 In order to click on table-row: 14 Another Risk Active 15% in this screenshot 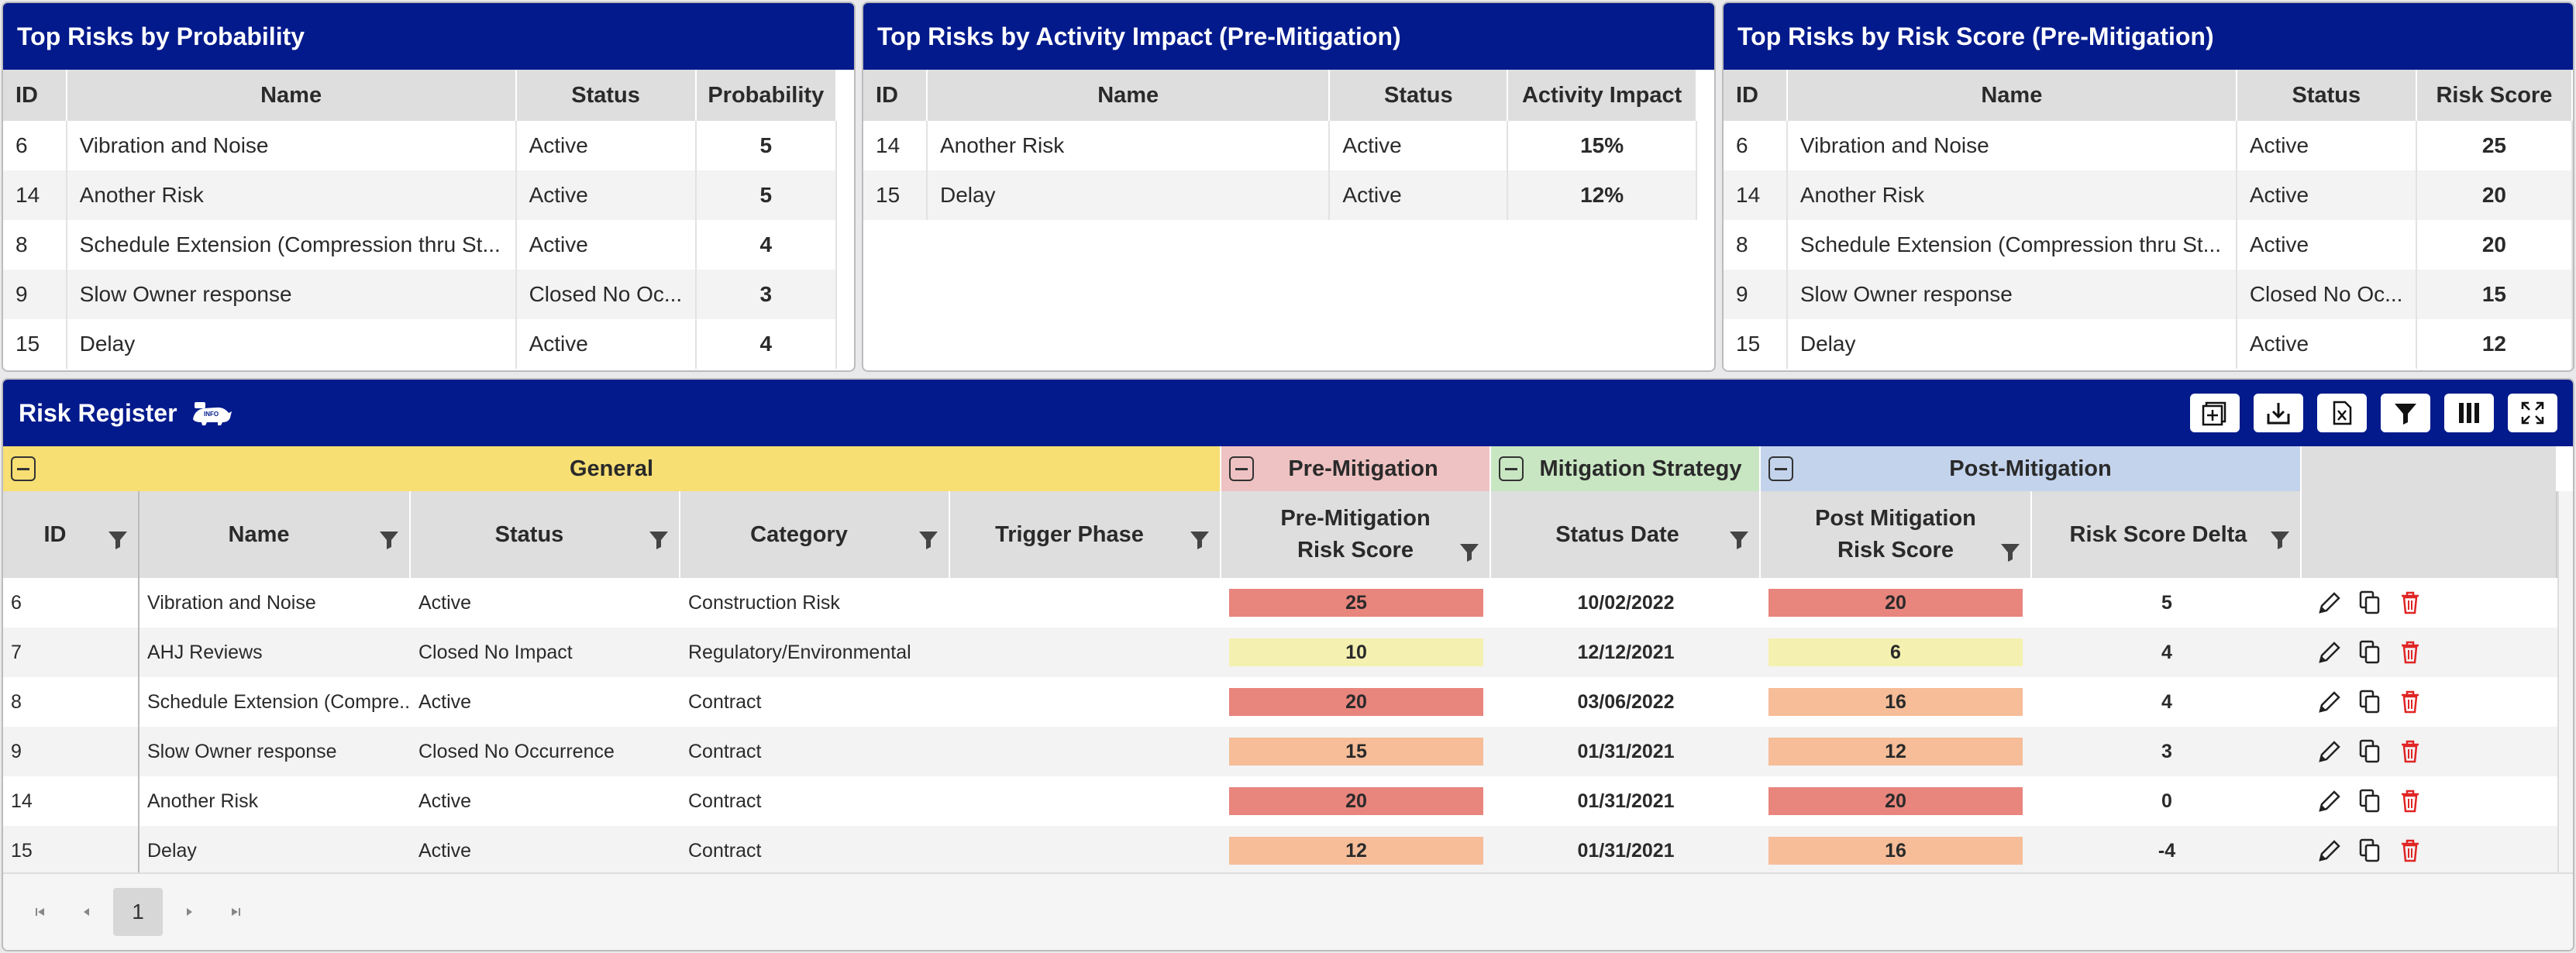, I will do `click(1280, 145)`.